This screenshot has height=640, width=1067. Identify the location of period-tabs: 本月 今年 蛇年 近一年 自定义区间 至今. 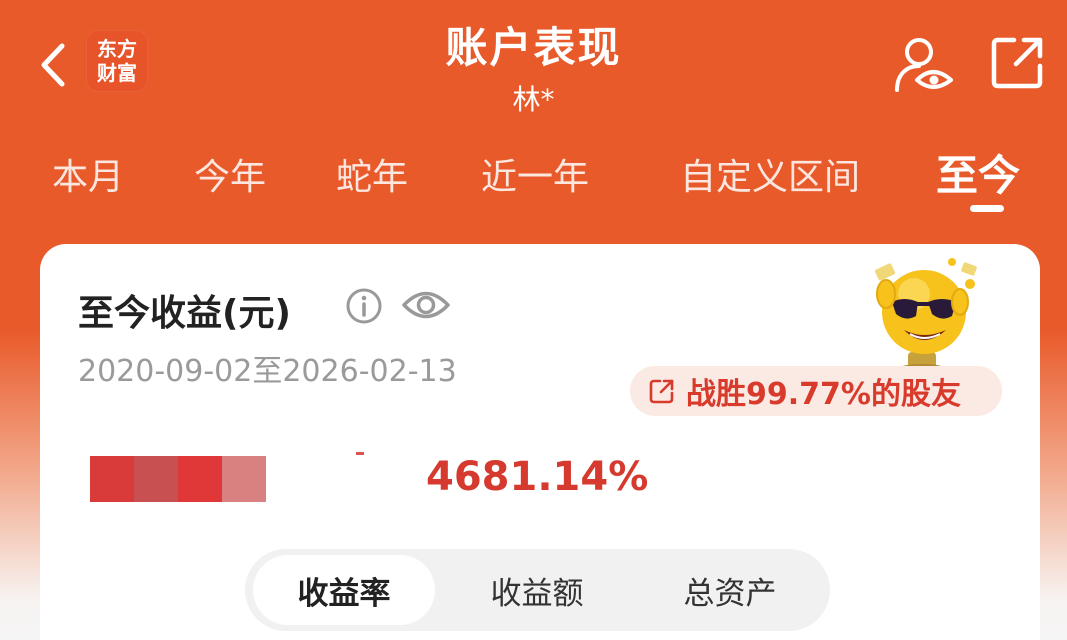
(533, 180).